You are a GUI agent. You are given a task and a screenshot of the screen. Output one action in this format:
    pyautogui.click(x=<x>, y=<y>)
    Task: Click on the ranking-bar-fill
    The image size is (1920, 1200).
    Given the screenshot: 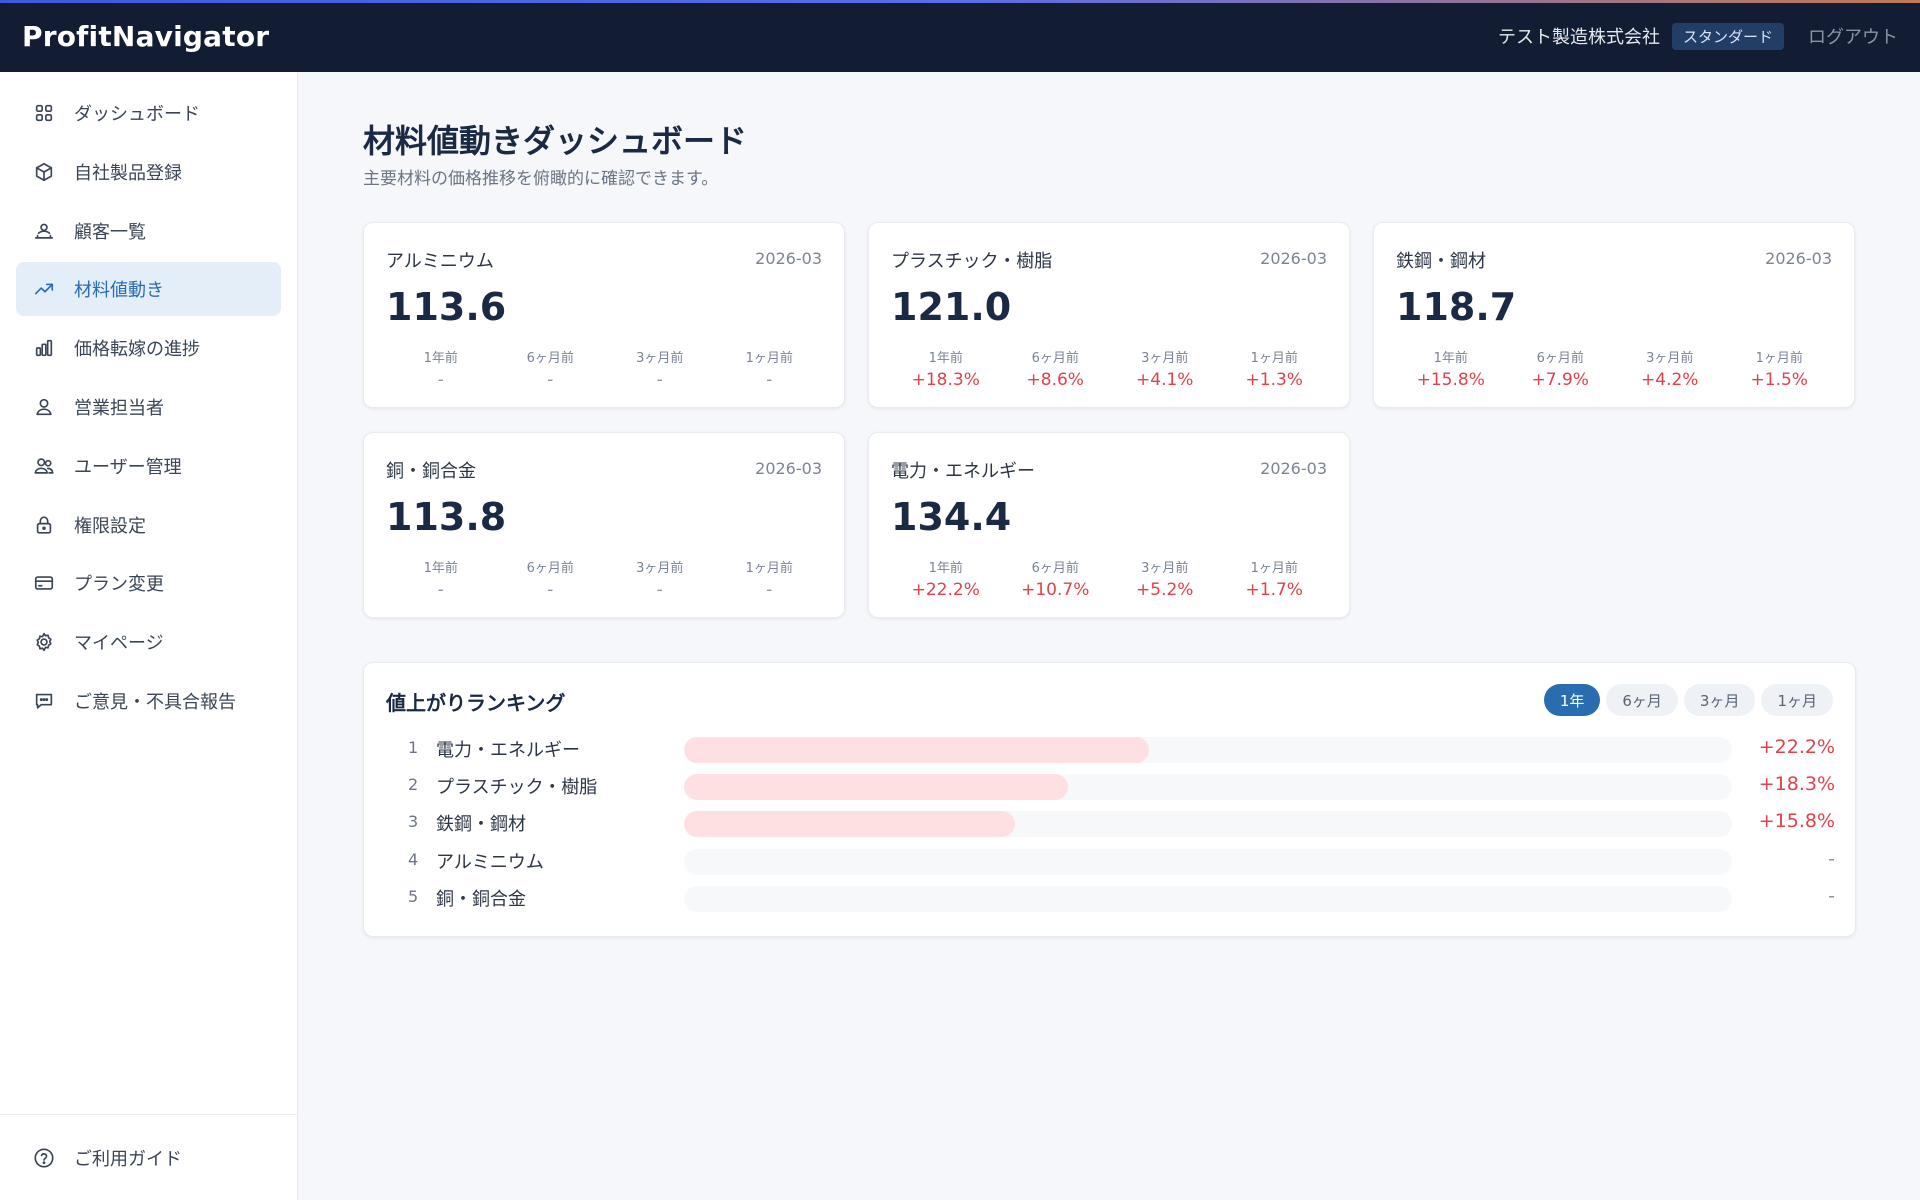 What is the action you would take?
    pyautogui.click(x=850, y=824)
    